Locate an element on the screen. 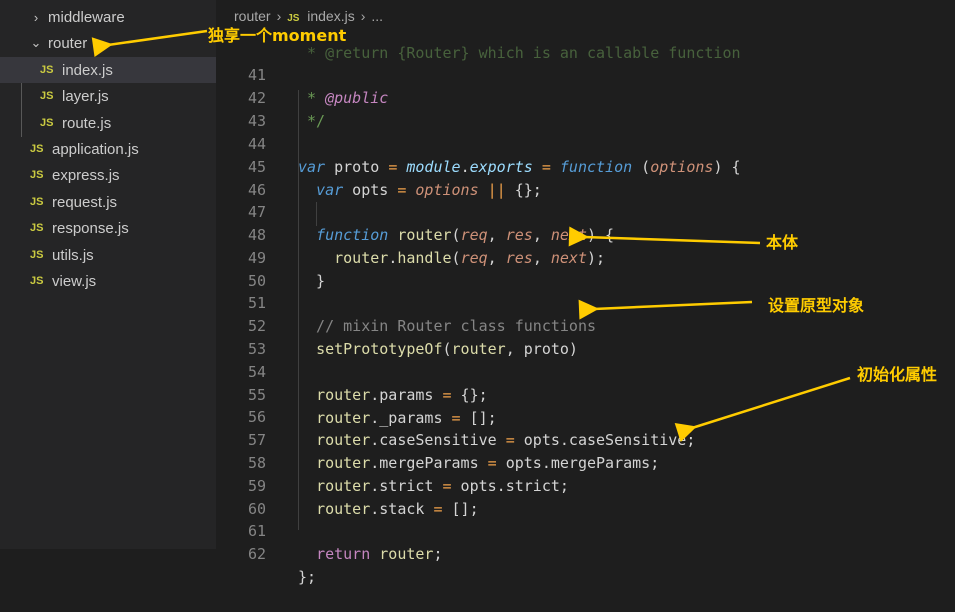 This screenshot has width=955, height=612. annotation-set-prototype: 设置原型对象 is located at coordinates (816, 305).